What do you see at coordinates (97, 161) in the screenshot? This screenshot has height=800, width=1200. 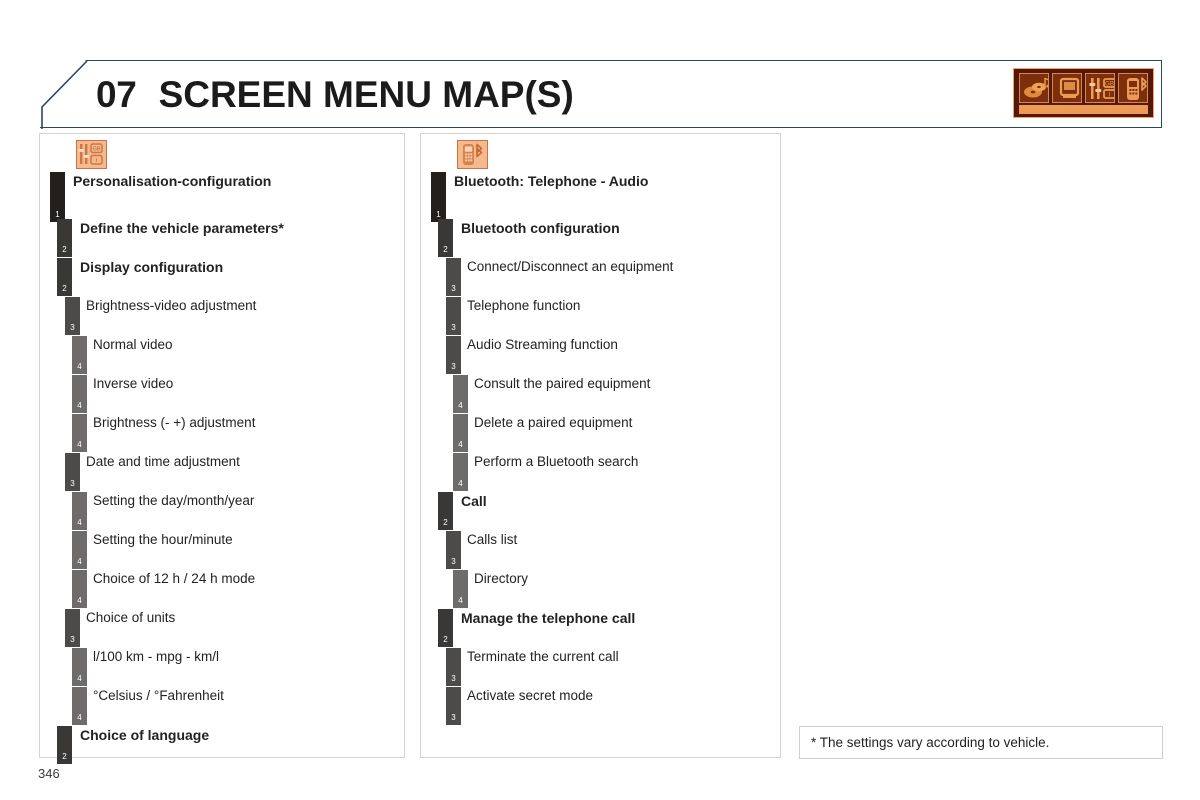 I see `svg-text: I` at bounding box center [97, 161].